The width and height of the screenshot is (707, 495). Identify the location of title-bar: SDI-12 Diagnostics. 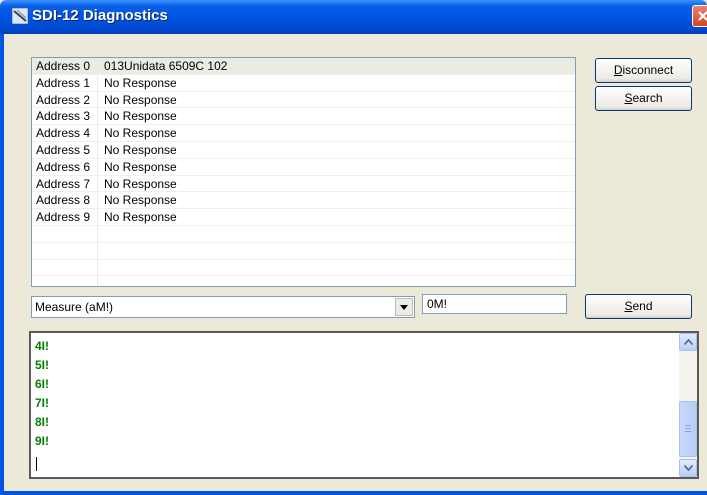
(353, 17).